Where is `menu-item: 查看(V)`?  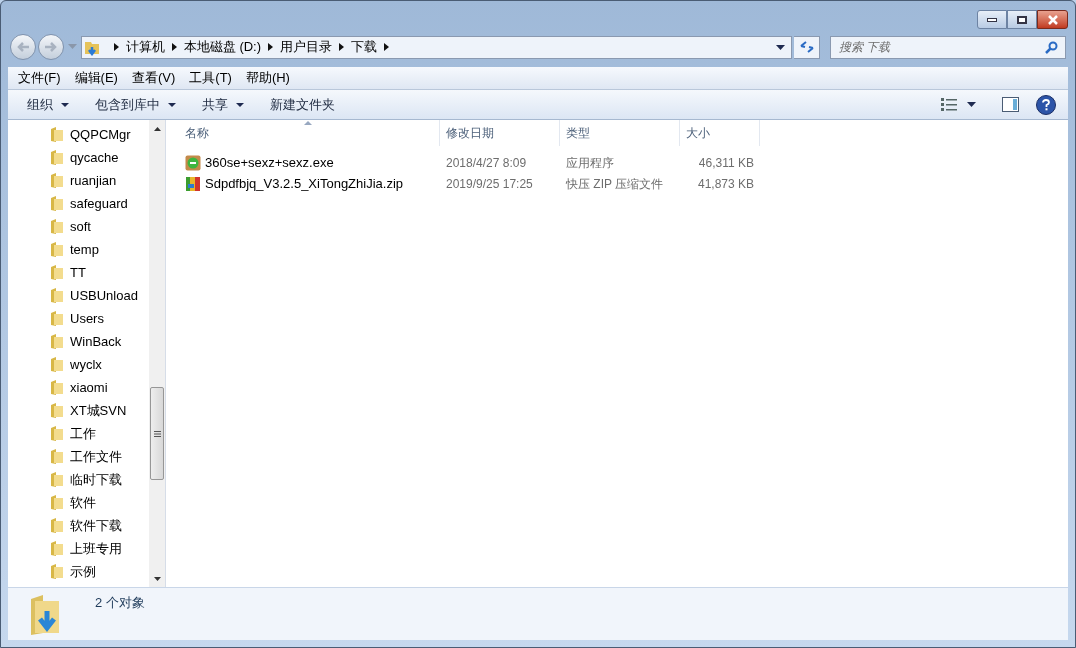
menu-item: 查看(V) is located at coordinates (153, 78).